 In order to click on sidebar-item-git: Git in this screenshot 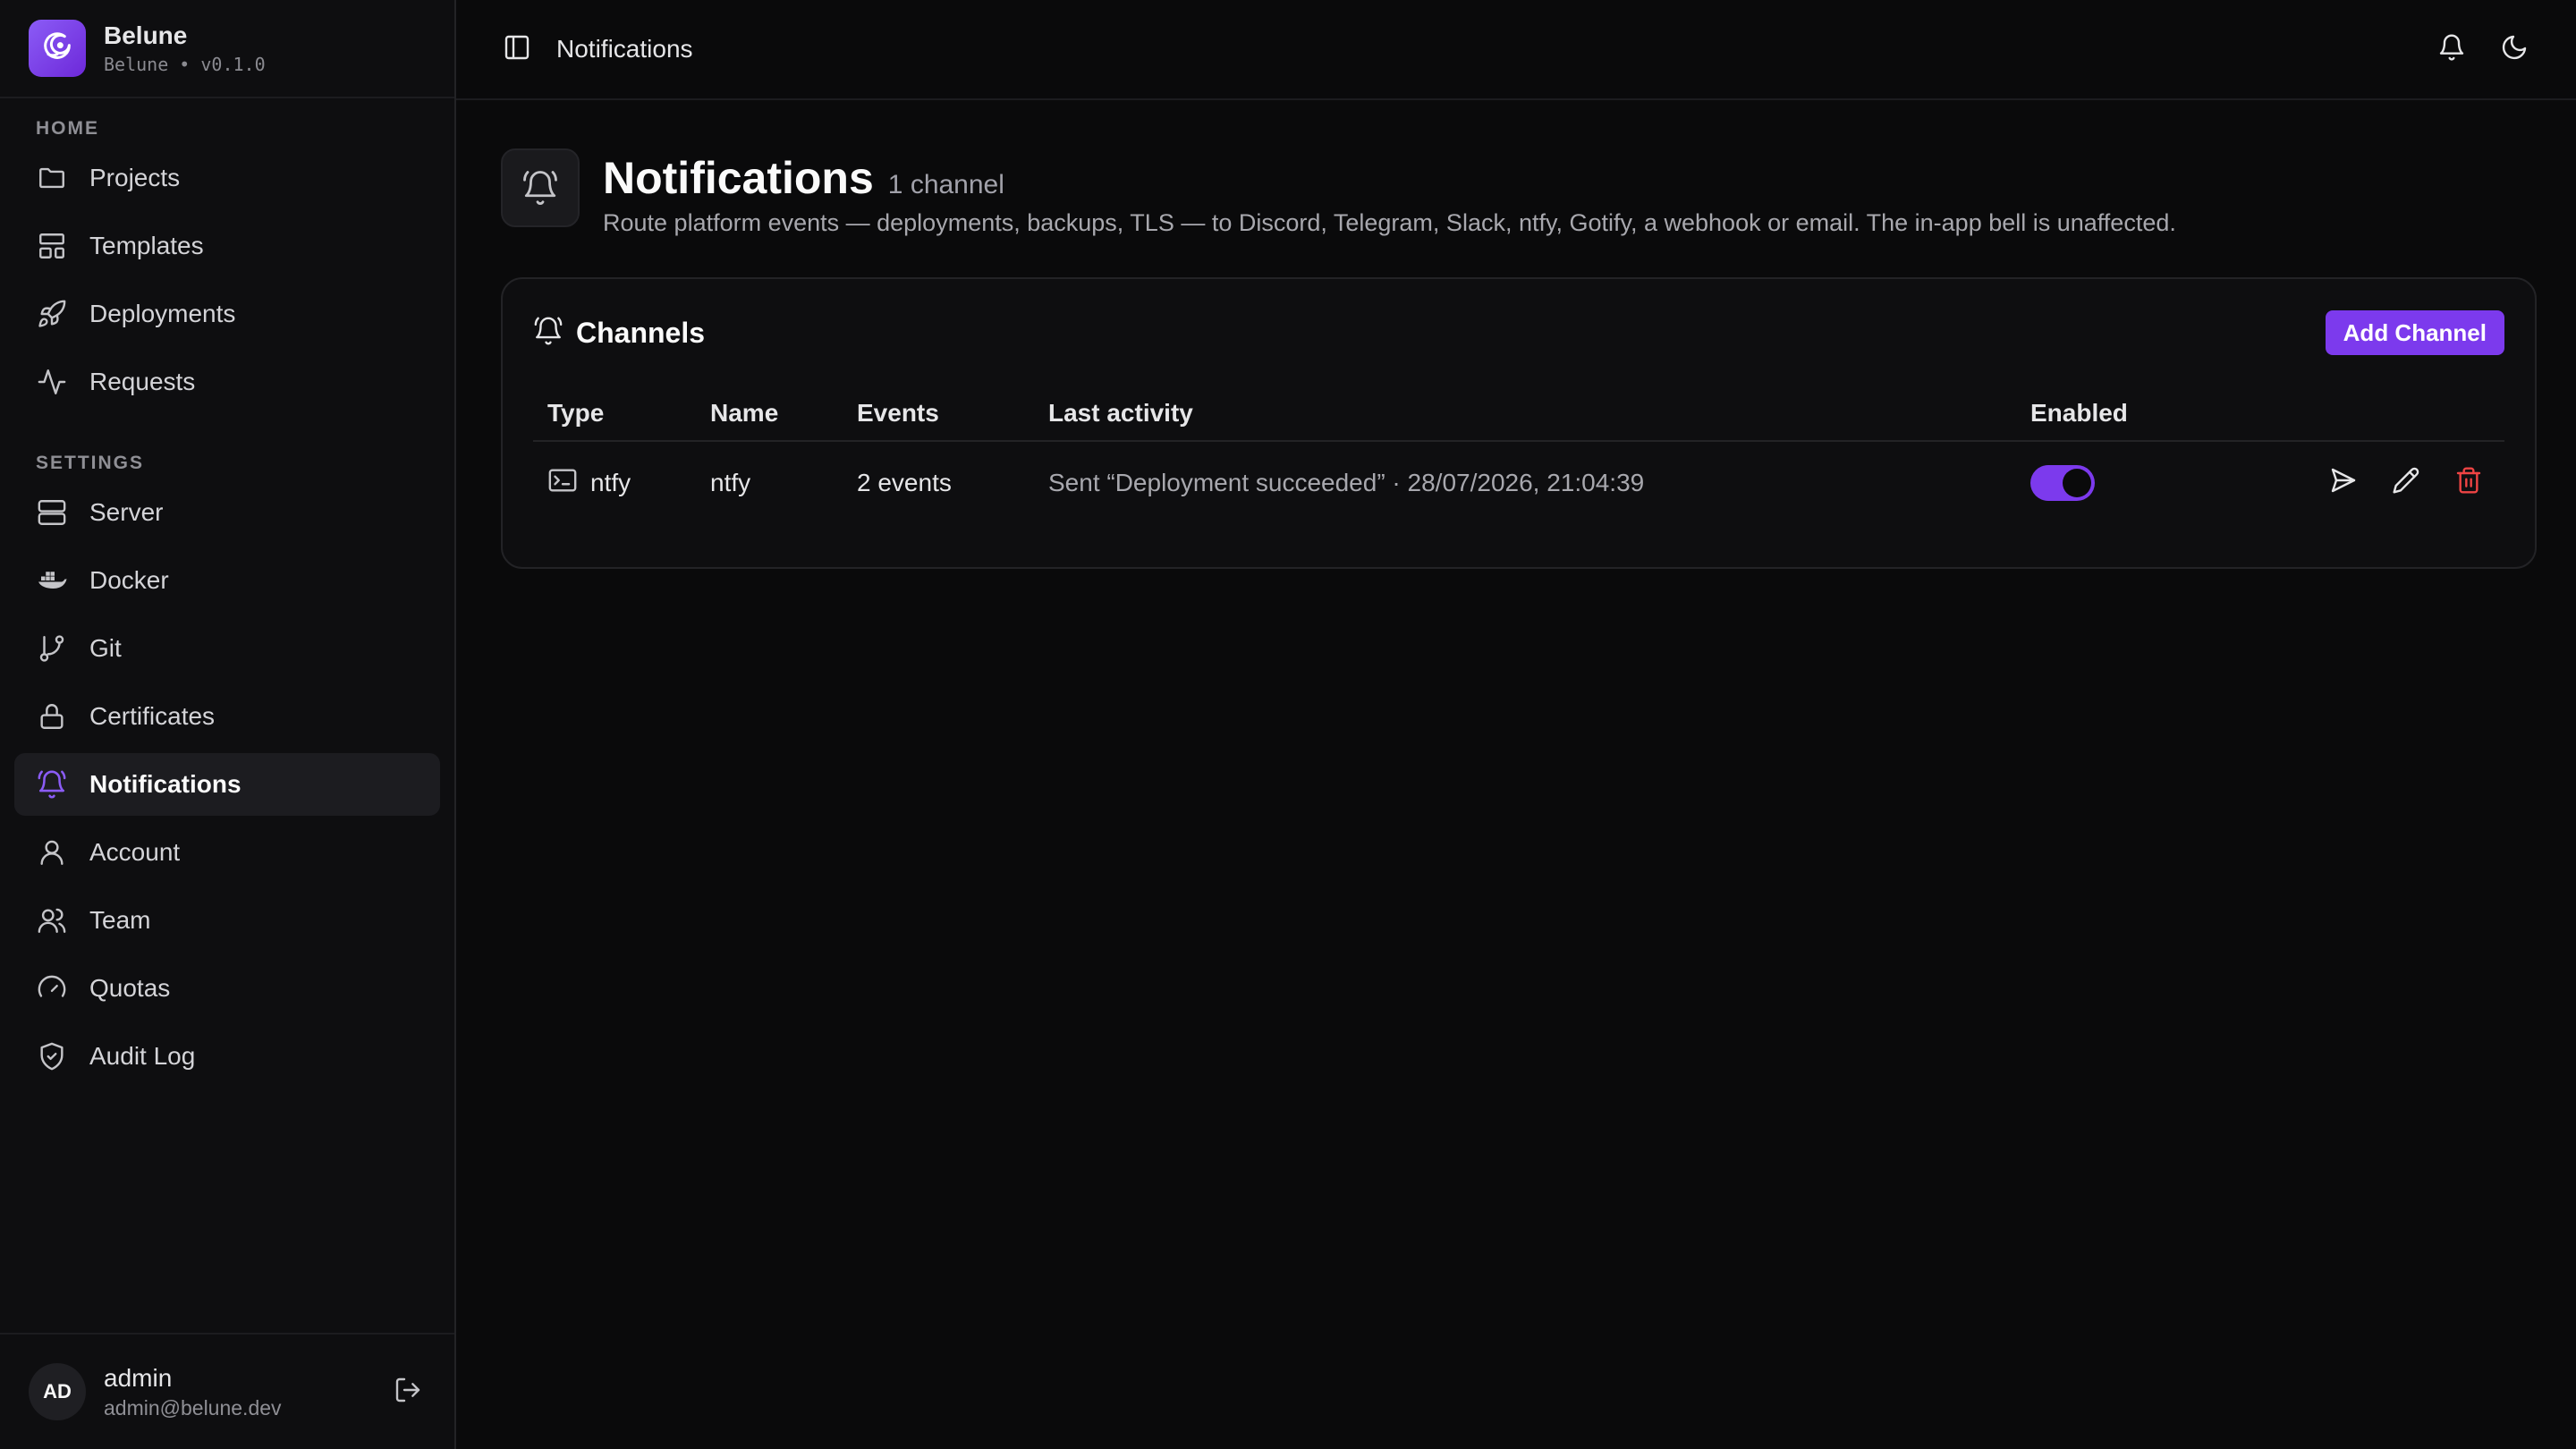, I will do `click(227, 648)`.